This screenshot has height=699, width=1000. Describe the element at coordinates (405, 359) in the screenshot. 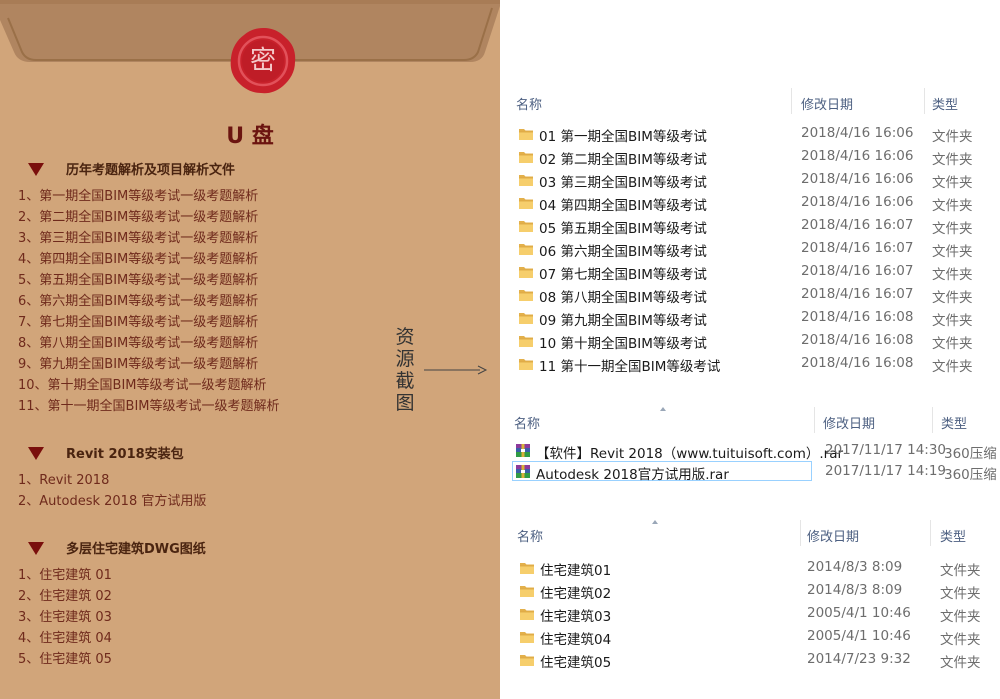

I see `label-char: 源` at that location.